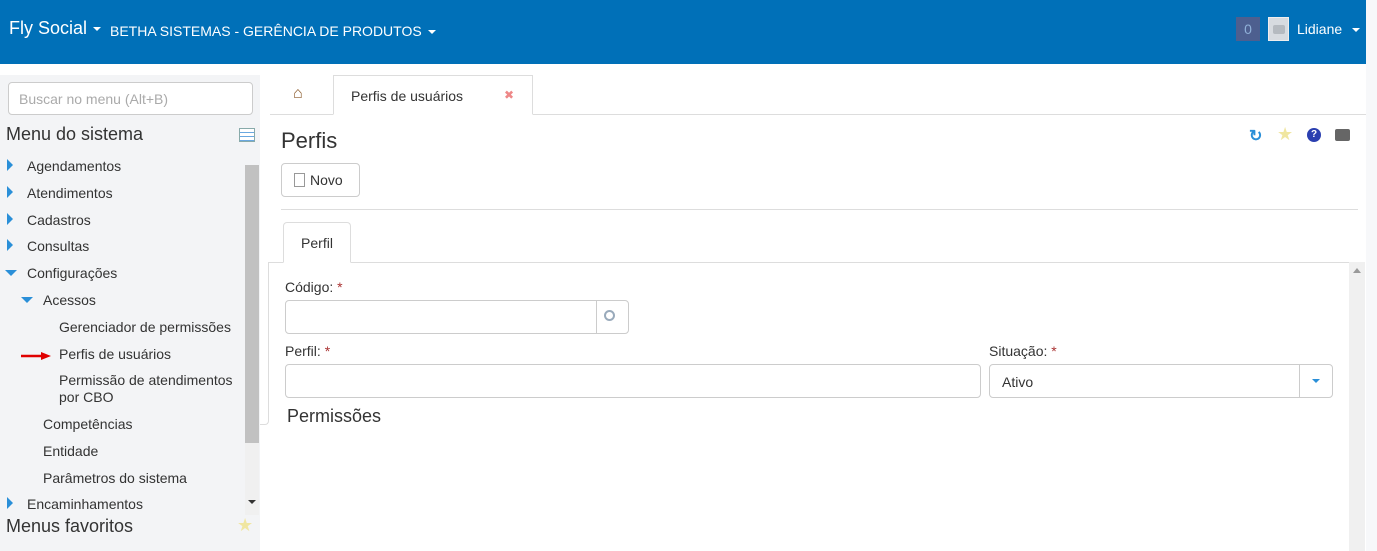  What do you see at coordinates (130, 98) in the screenshot?
I see `menu-search-input` at bounding box center [130, 98].